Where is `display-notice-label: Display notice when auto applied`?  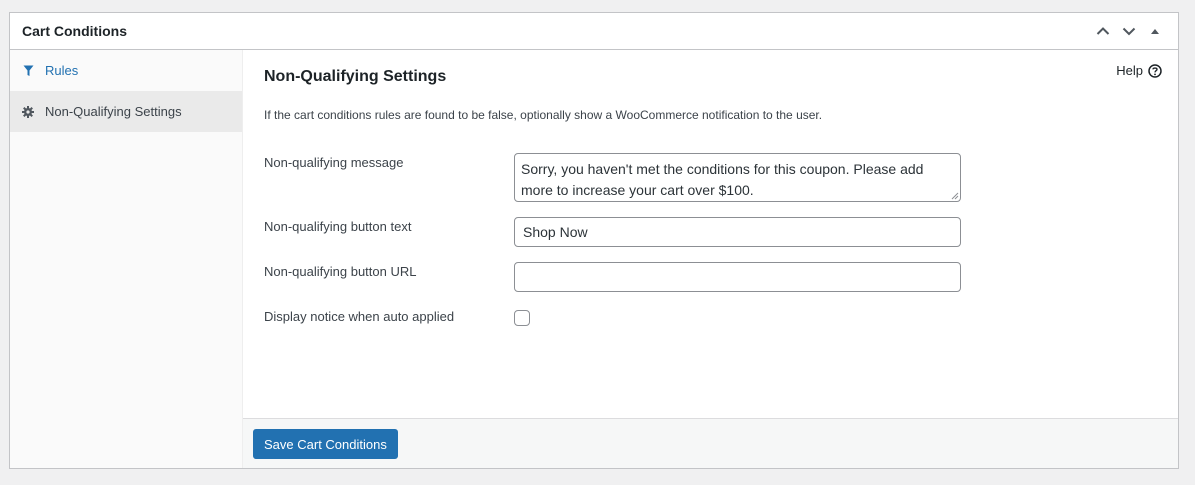
display-notice-label: Display notice when auto applied is located at coordinates (359, 316).